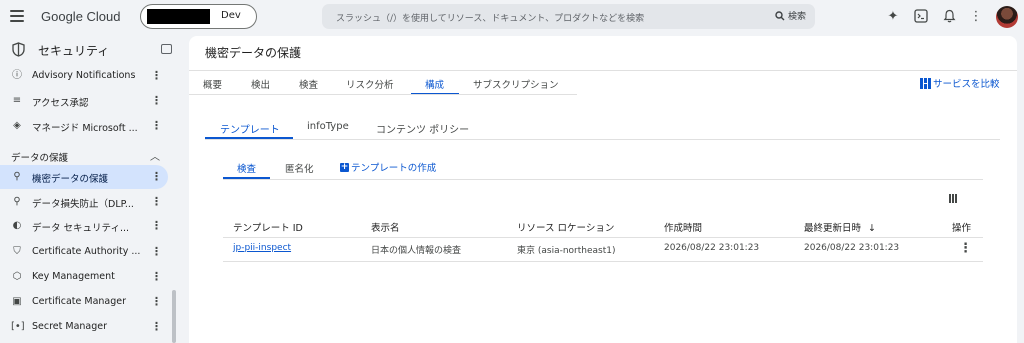 The image size is (1024, 343). I want to click on updated-cell: 2026/08/22 23:01:23, so click(852, 248).